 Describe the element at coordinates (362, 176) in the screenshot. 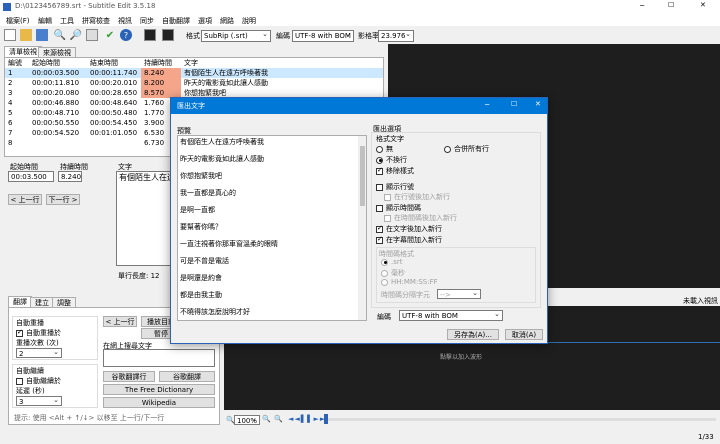

I see `scrollbar-thumb` at that location.